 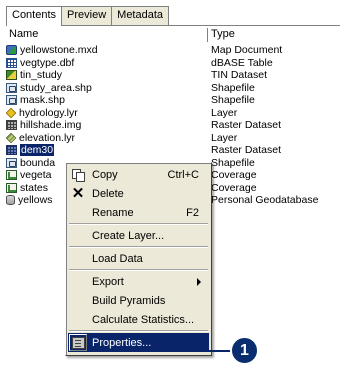 I want to click on item-name: states, so click(x=34, y=187).